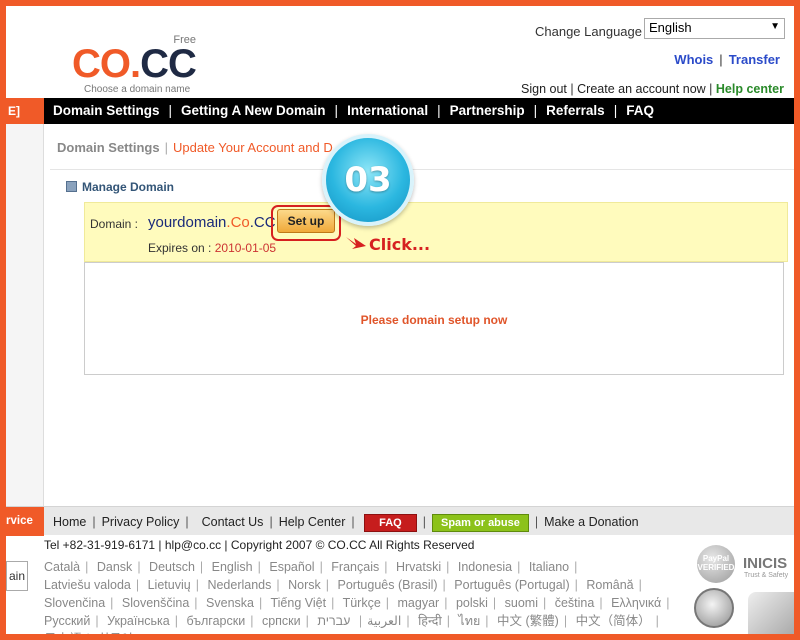 The height and width of the screenshot is (640, 800). What do you see at coordinates (766, 575) in the screenshot?
I see `inicis-tagline: Trust & Safety` at bounding box center [766, 575].